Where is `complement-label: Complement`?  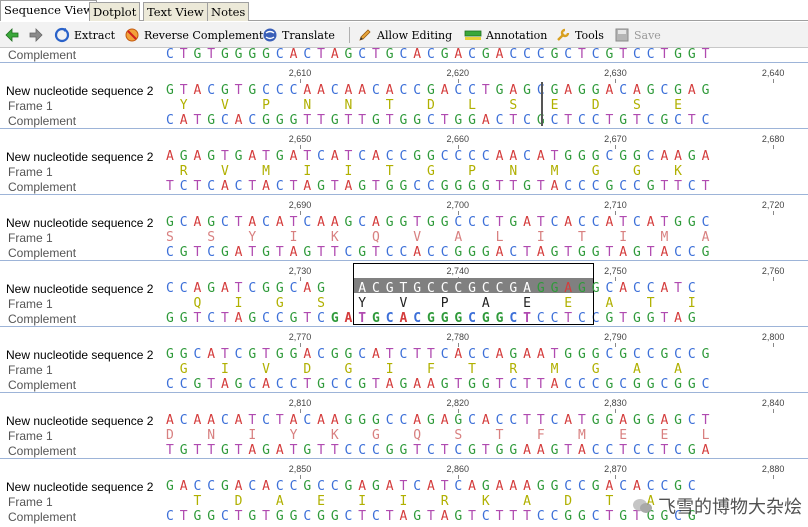 complement-label: Complement is located at coordinates (42, 385).